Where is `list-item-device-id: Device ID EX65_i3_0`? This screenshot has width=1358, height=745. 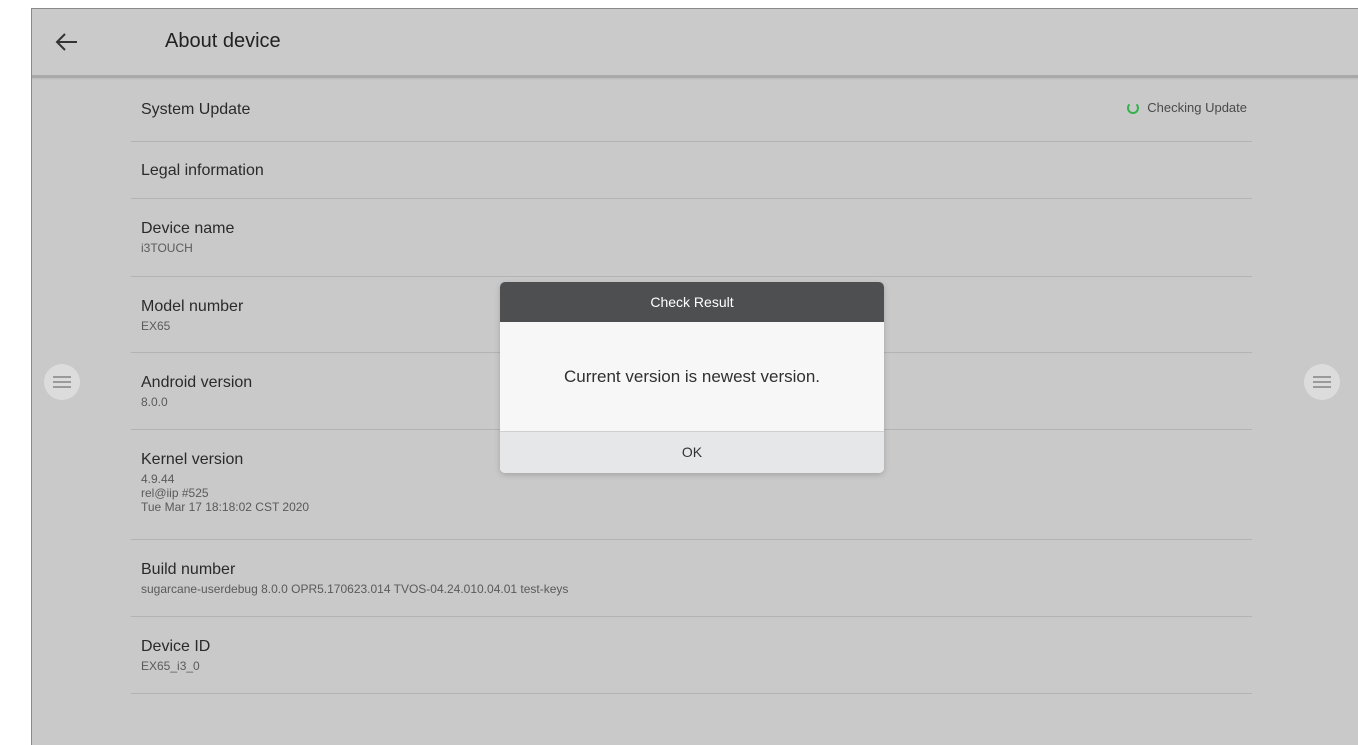
list-item-device-id: Device ID EX65_i3_0 is located at coordinates (691, 655).